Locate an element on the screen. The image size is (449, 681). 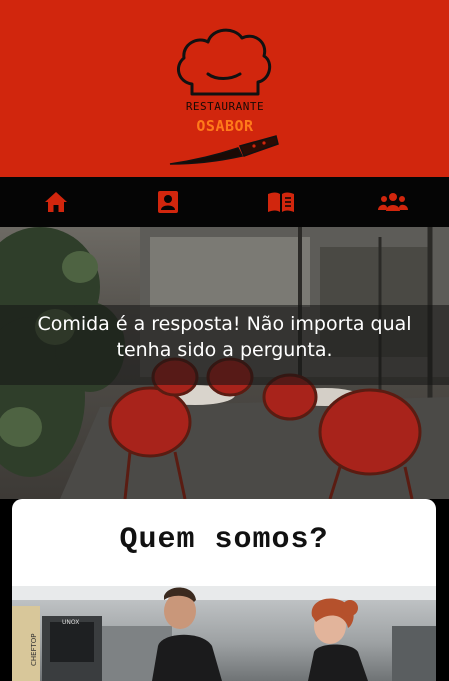
users-icon is located at coordinates (392, 202).